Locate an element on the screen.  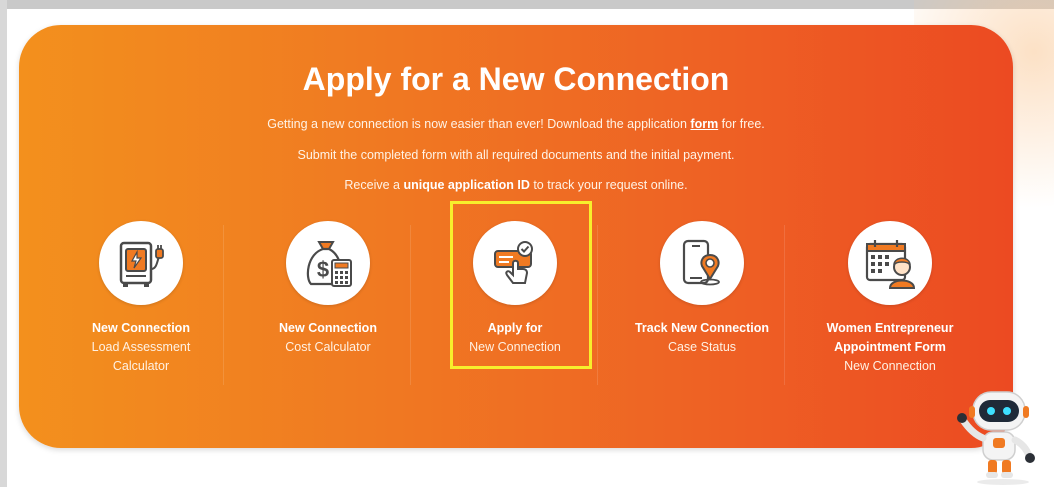
card-text: New Connection Cost Calculator is located at coordinates (328, 338).